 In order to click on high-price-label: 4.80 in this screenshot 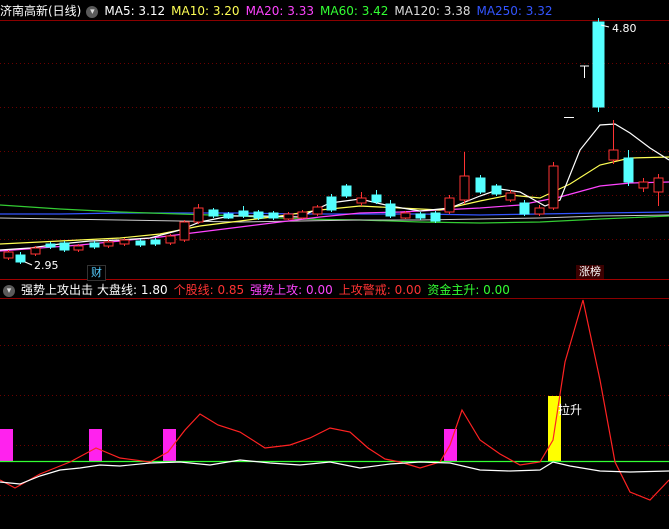, I will do `click(624, 28)`.